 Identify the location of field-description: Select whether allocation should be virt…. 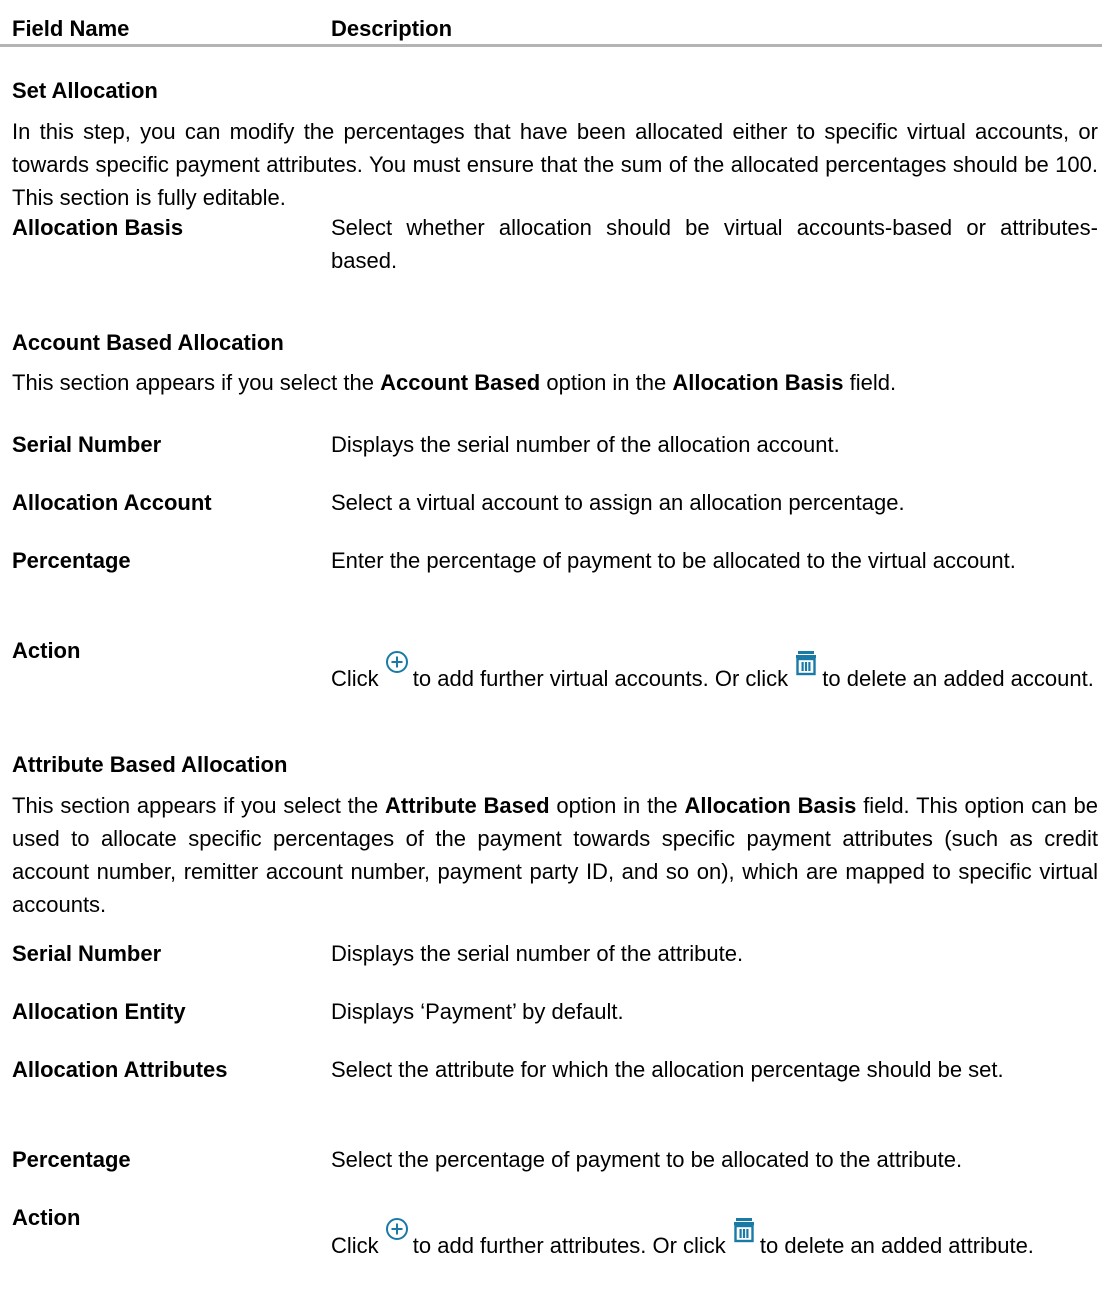
(714, 244).